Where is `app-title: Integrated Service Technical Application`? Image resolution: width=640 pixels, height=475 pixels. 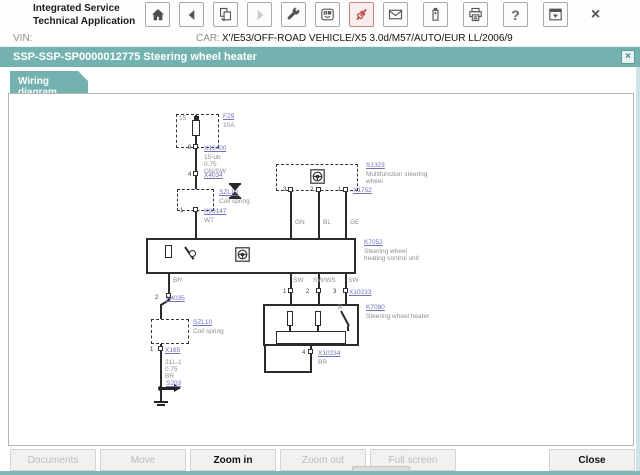
app-title: Integrated Service Technical Application is located at coordinates (84, 15).